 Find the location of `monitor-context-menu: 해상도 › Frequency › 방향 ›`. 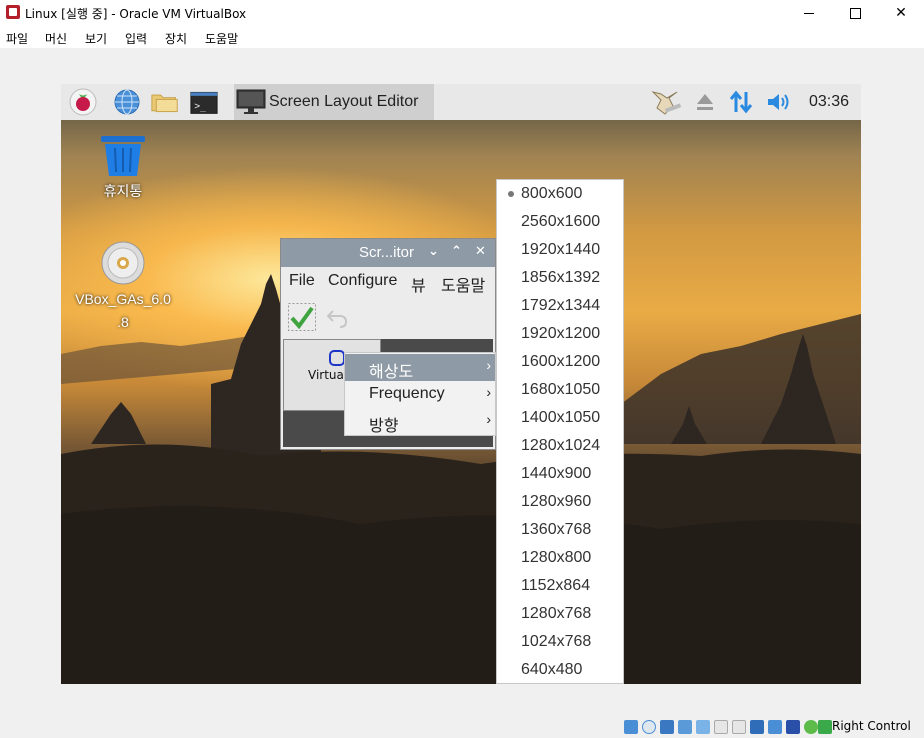

monitor-context-menu: 해상도 › Frequency › 방향 › is located at coordinates (420, 394).